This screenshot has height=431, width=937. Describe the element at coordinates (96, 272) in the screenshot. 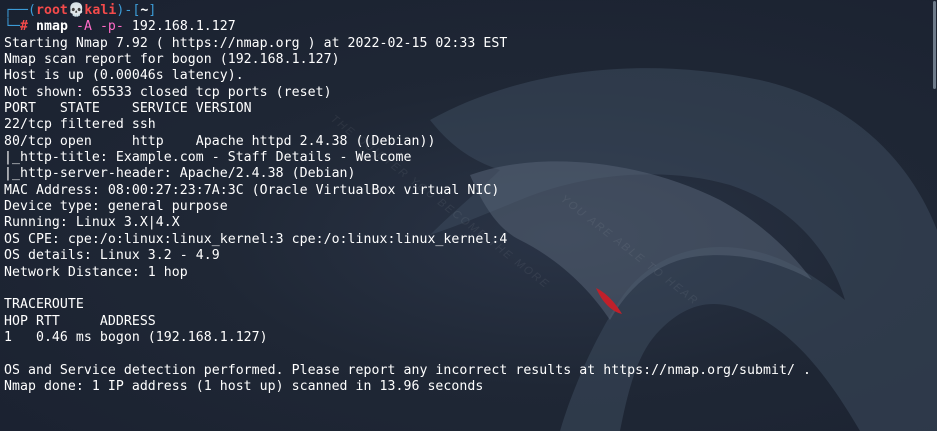

I see `output-line: Network Distance: 1 hop` at that location.